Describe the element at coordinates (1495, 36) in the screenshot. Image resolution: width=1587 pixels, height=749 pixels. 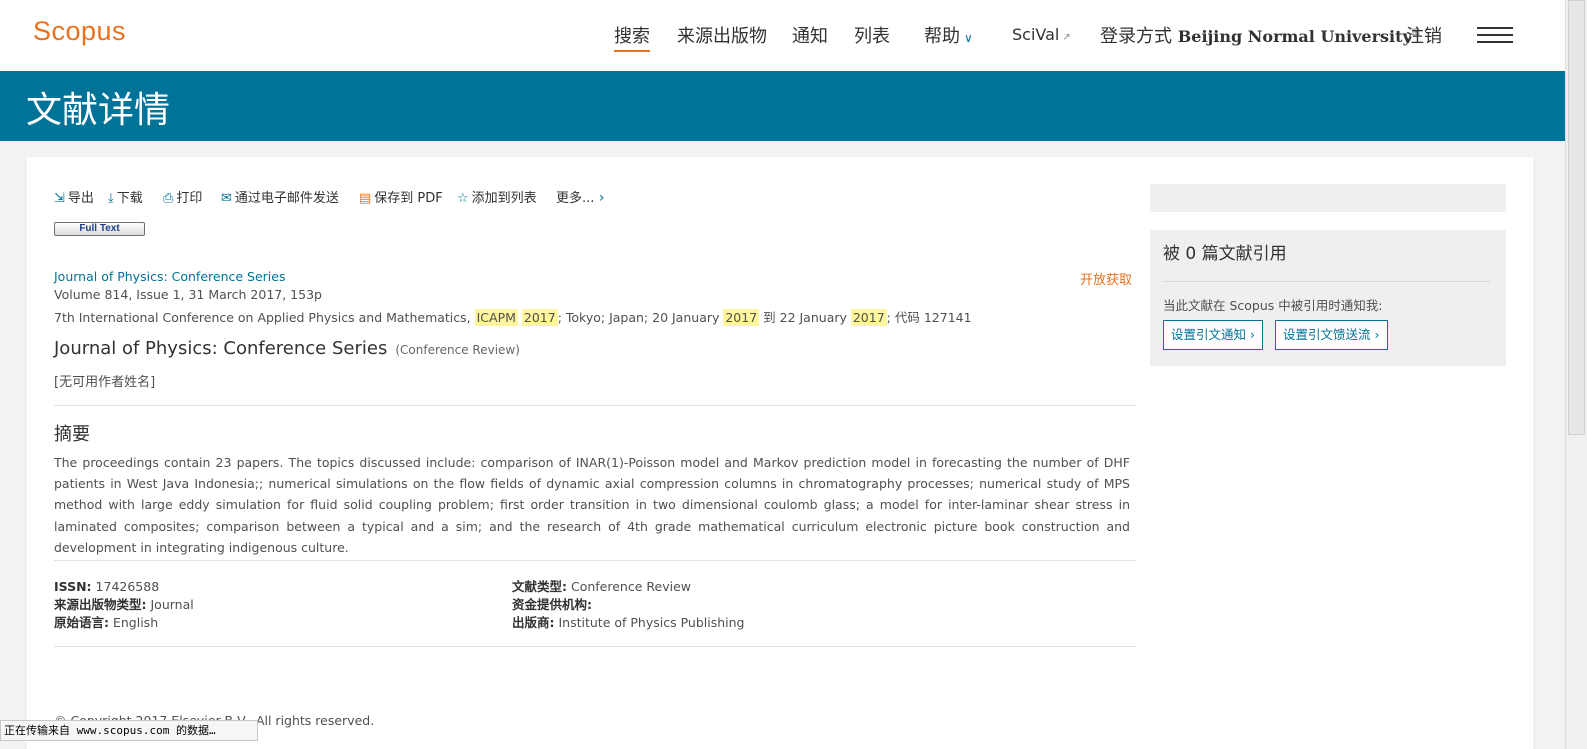
I see `hamburger-menu-icon` at that location.